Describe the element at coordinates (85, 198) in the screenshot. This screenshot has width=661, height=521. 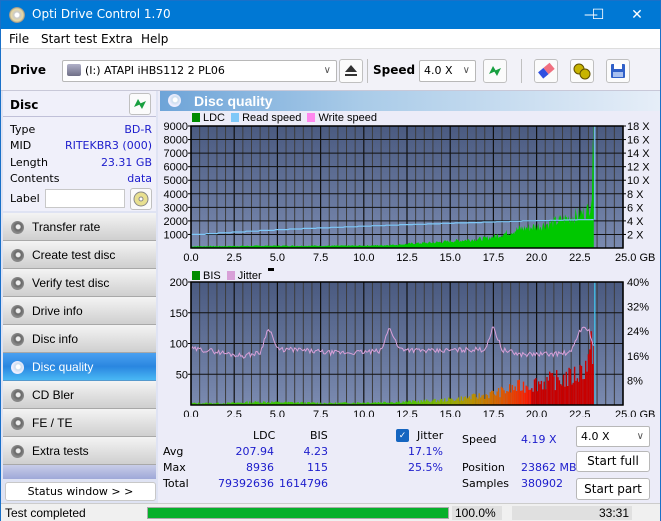
I see `disc-label-input` at that location.